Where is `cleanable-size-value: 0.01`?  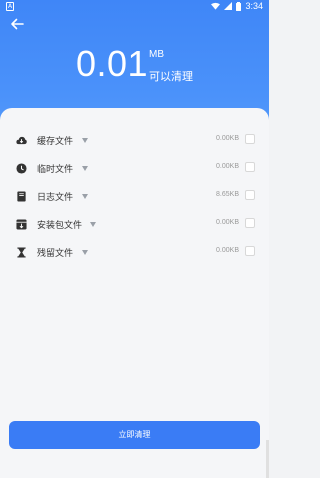 cleanable-size-value: 0.01 is located at coordinates (112, 63).